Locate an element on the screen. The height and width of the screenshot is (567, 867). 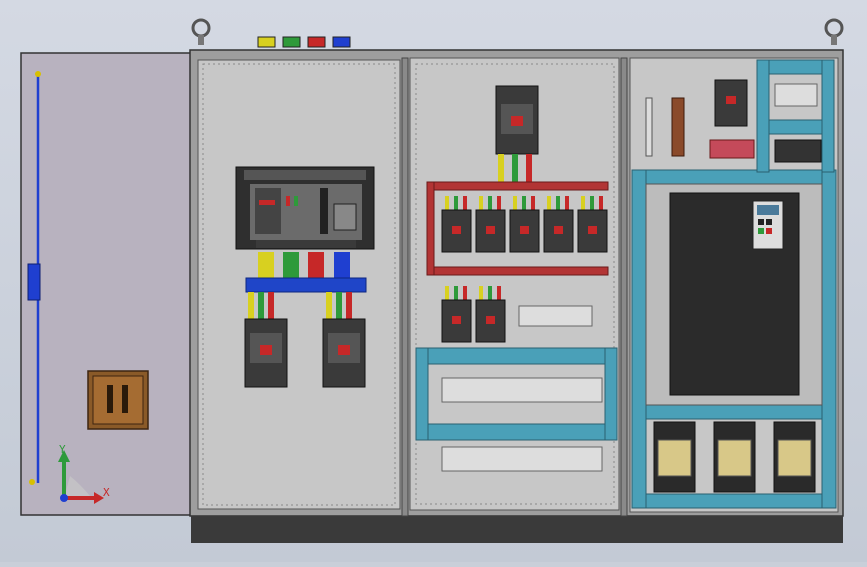
axis-y-label: Y is located at coordinates (62, 449).